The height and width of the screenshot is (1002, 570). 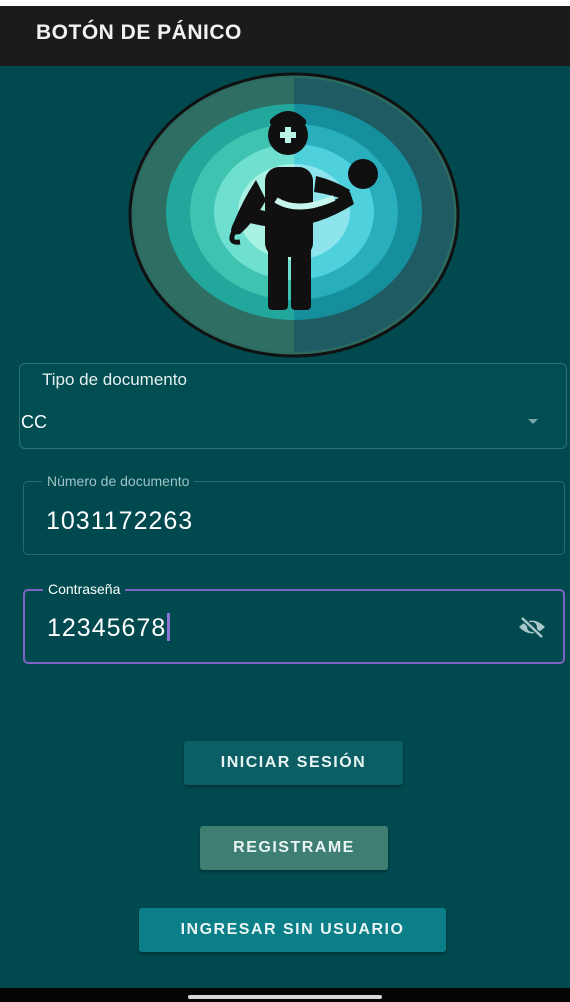 What do you see at coordinates (119, 521) in the screenshot?
I see `document-number-input: 1031172263` at bounding box center [119, 521].